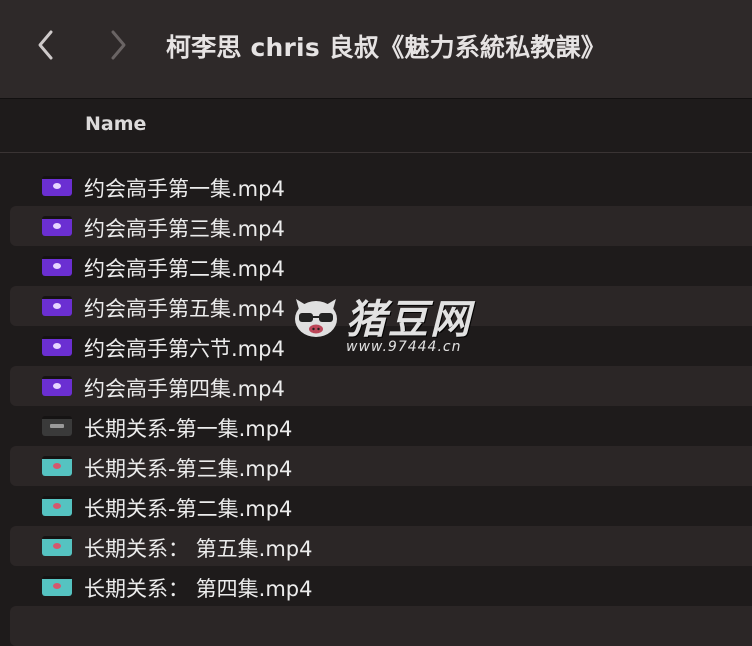  What do you see at coordinates (184, 229) in the screenshot?
I see `file-name: 约会高手第三集.mp4` at bounding box center [184, 229].